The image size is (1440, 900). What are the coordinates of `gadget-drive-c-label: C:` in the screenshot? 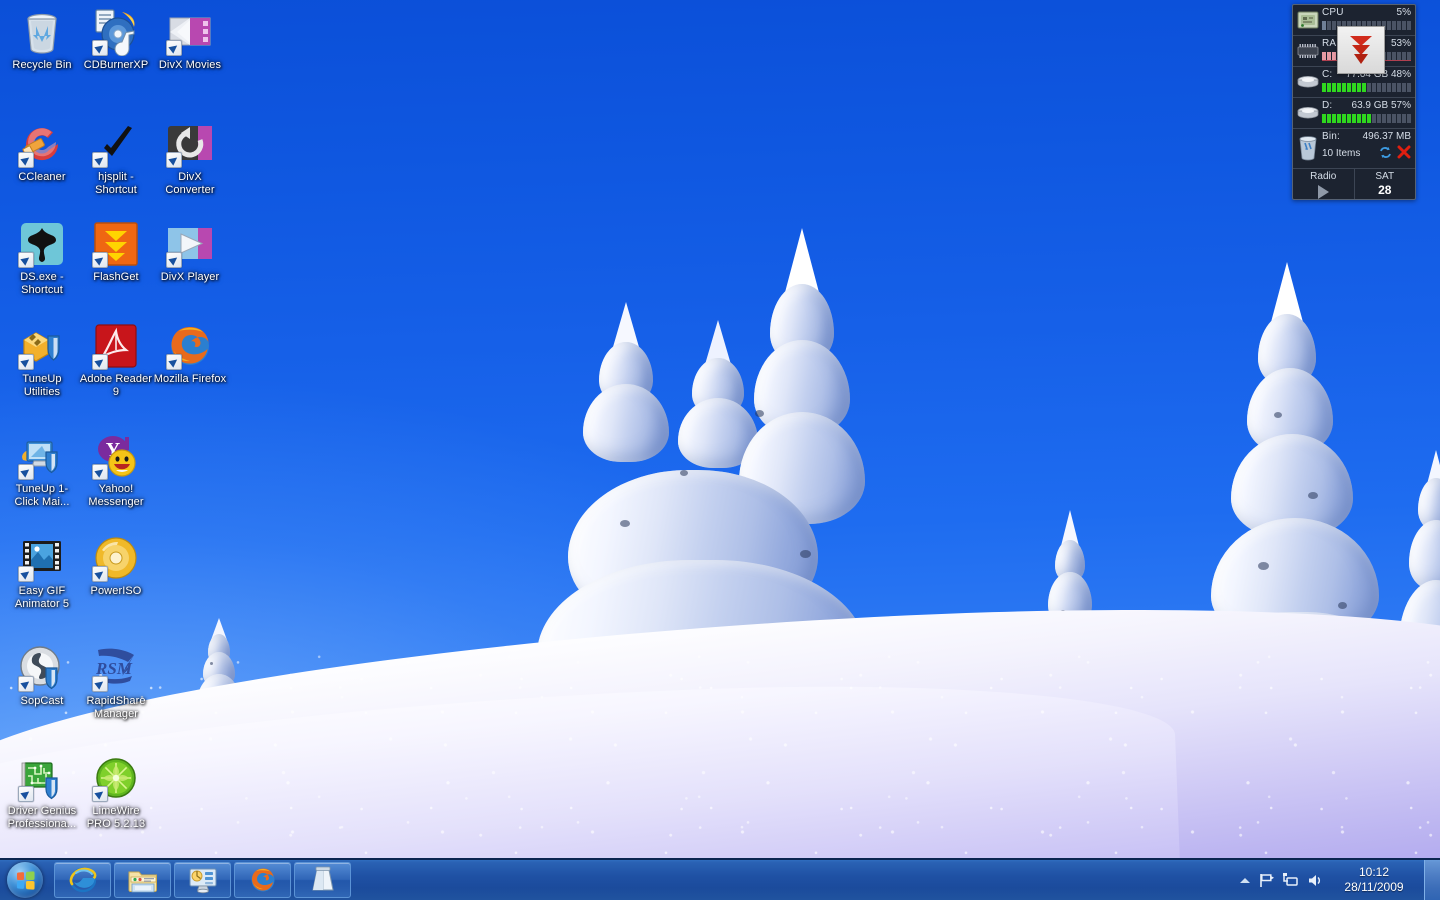 It's located at (1327, 74).